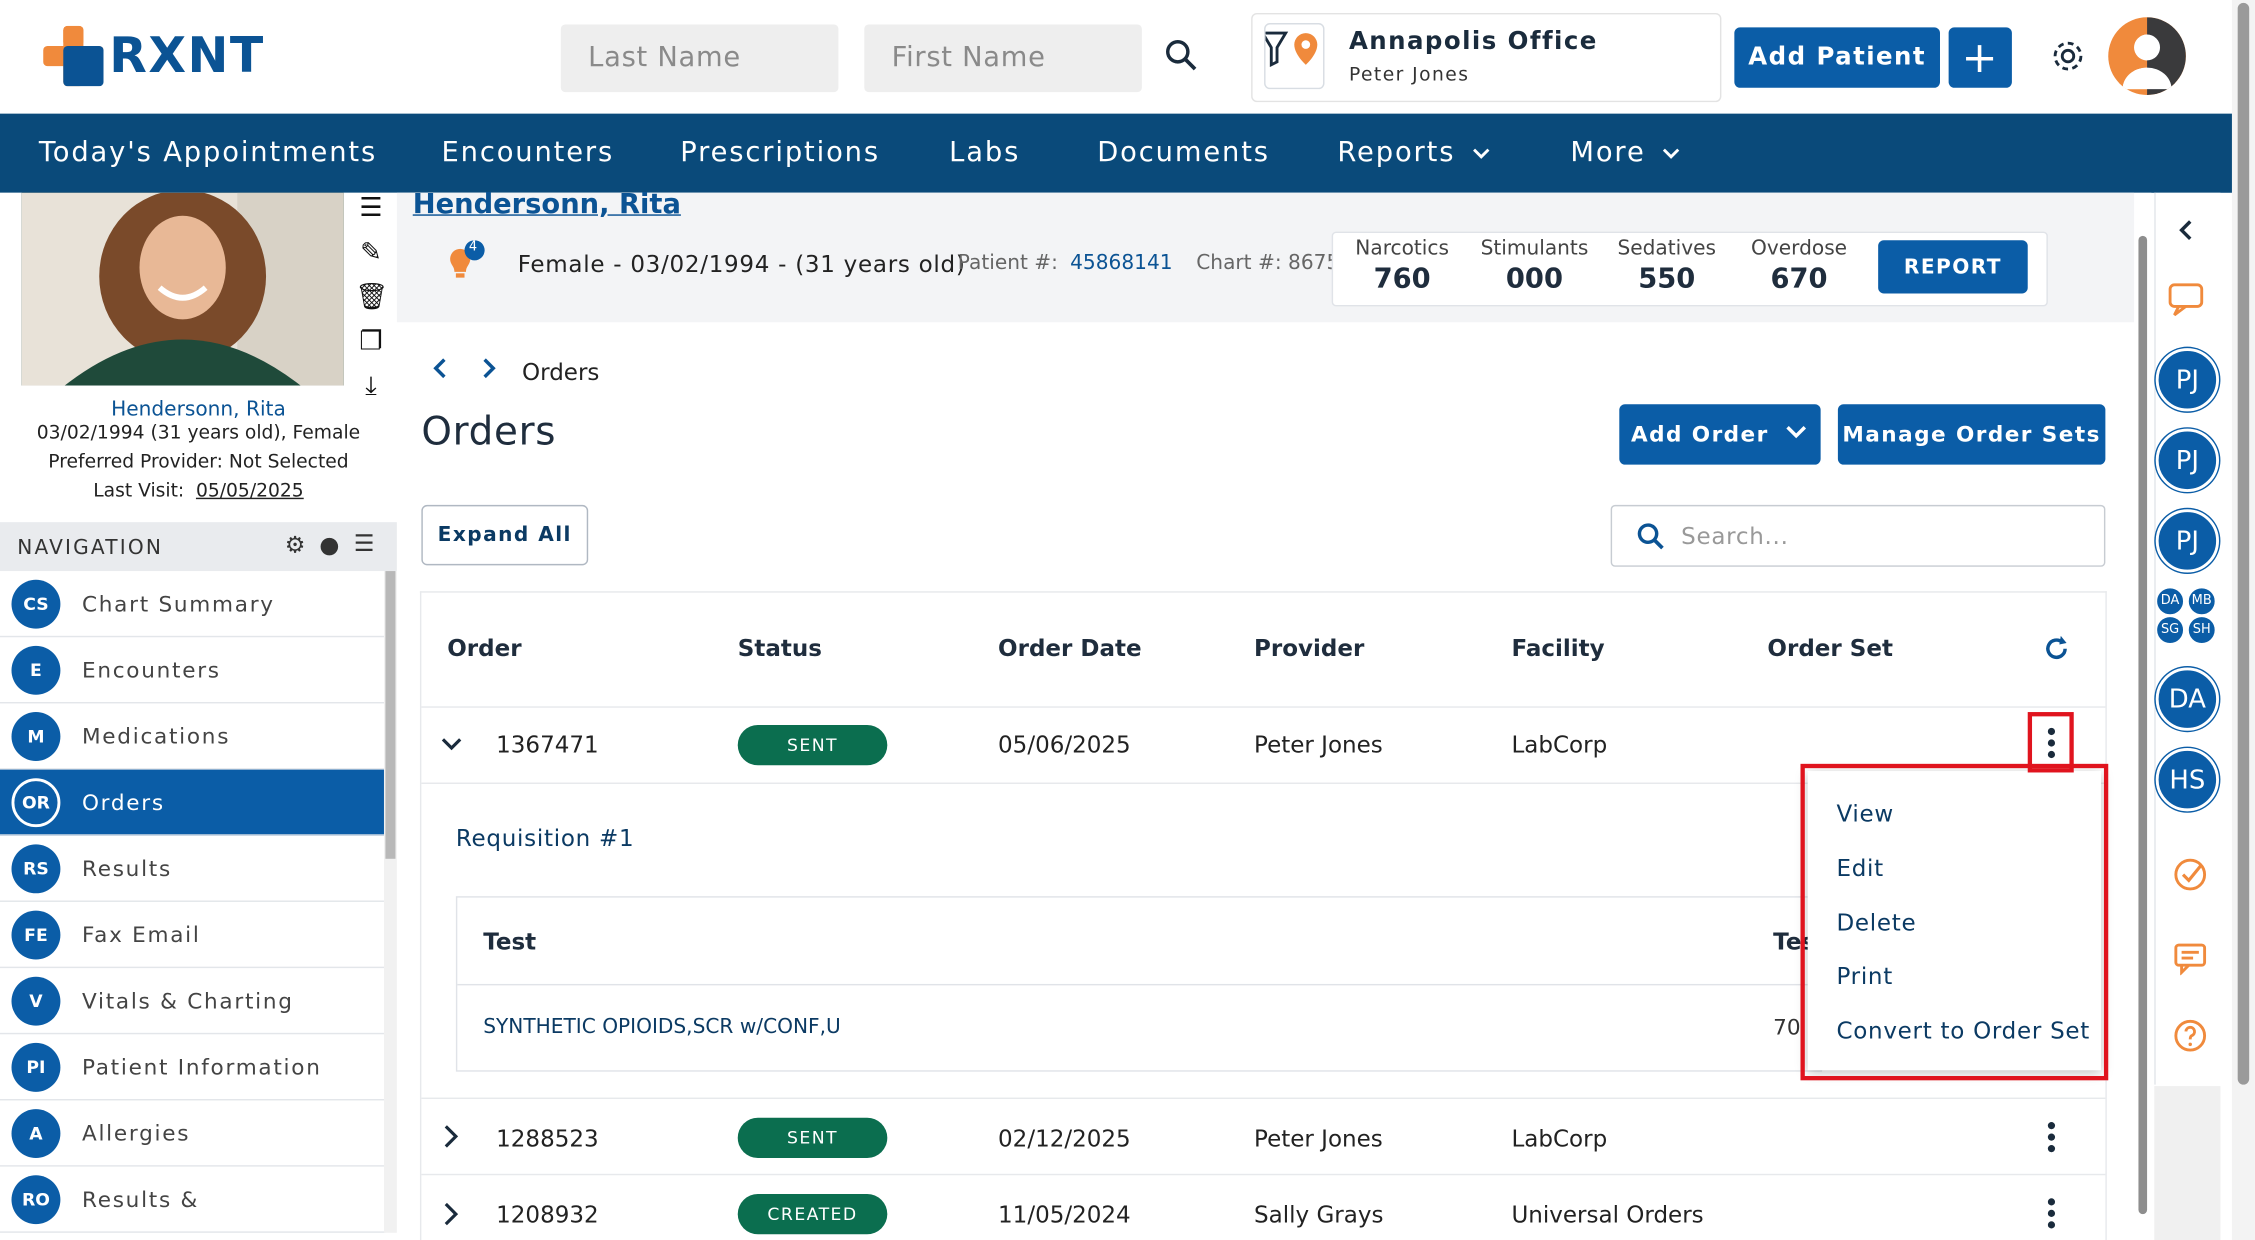 The width and height of the screenshot is (2255, 1240). I want to click on add-order-label: Add Order, so click(1699, 434).